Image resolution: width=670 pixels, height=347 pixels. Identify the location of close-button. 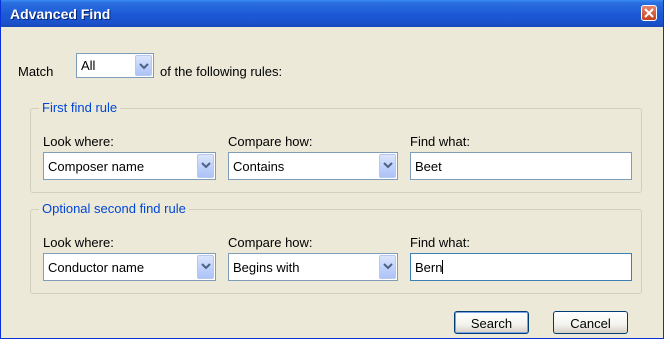
(649, 13).